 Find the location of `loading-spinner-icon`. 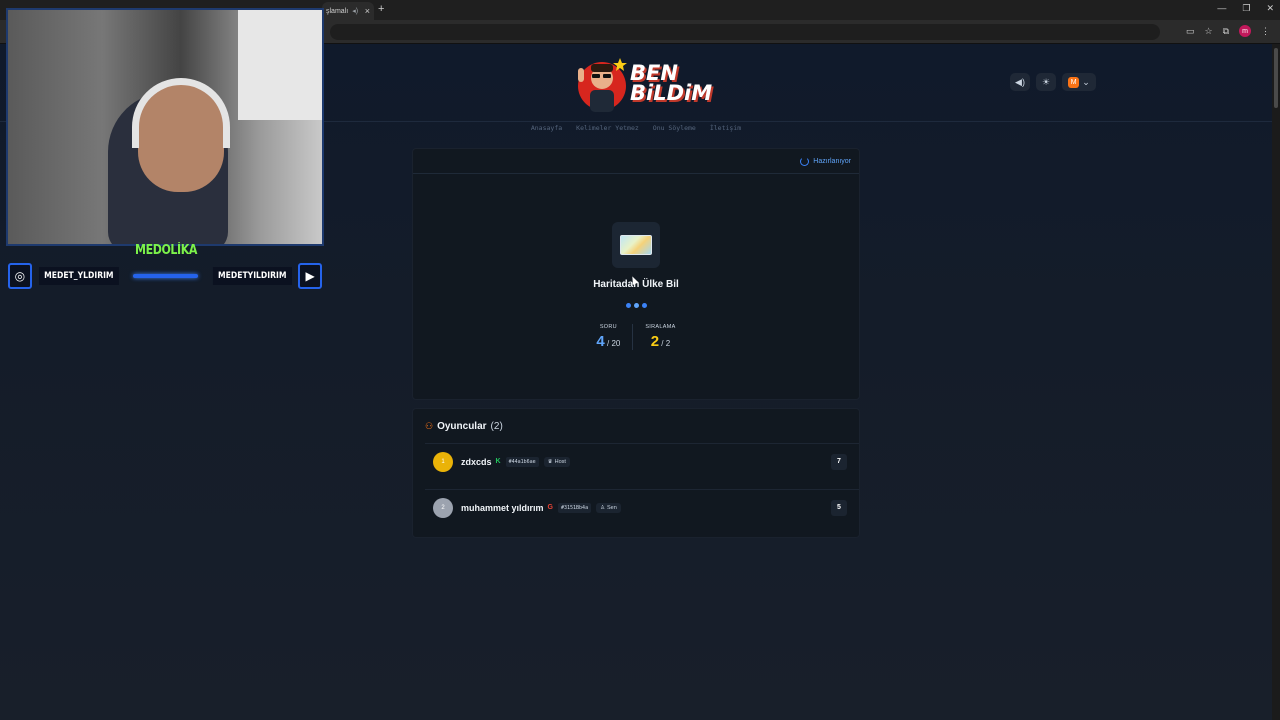

loading-spinner-icon is located at coordinates (805, 161).